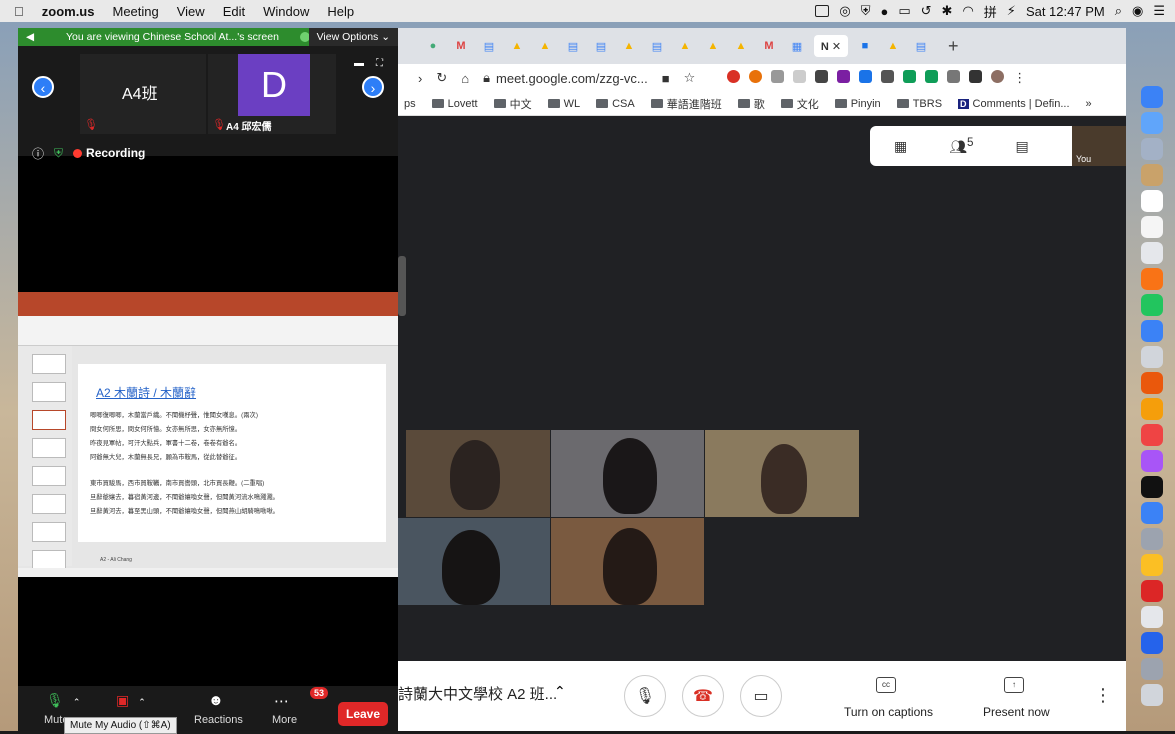  I want to click on messages-icon, so click(1152, 305).